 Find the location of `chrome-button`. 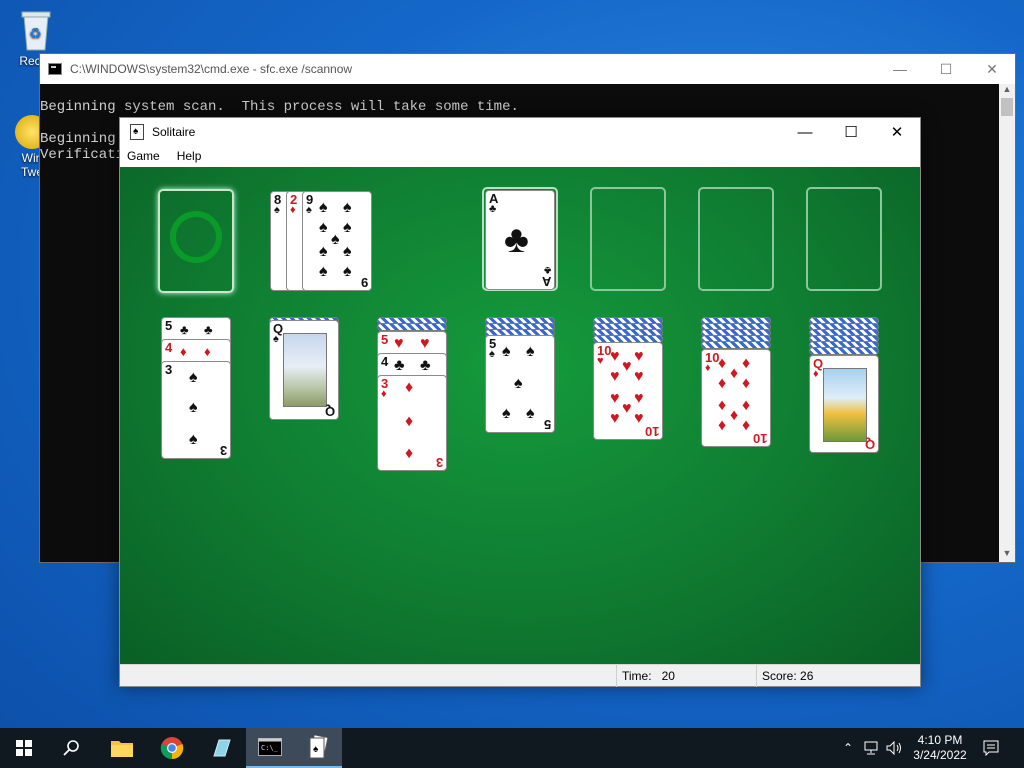

chrome-button is located at coordinates (172, 748).